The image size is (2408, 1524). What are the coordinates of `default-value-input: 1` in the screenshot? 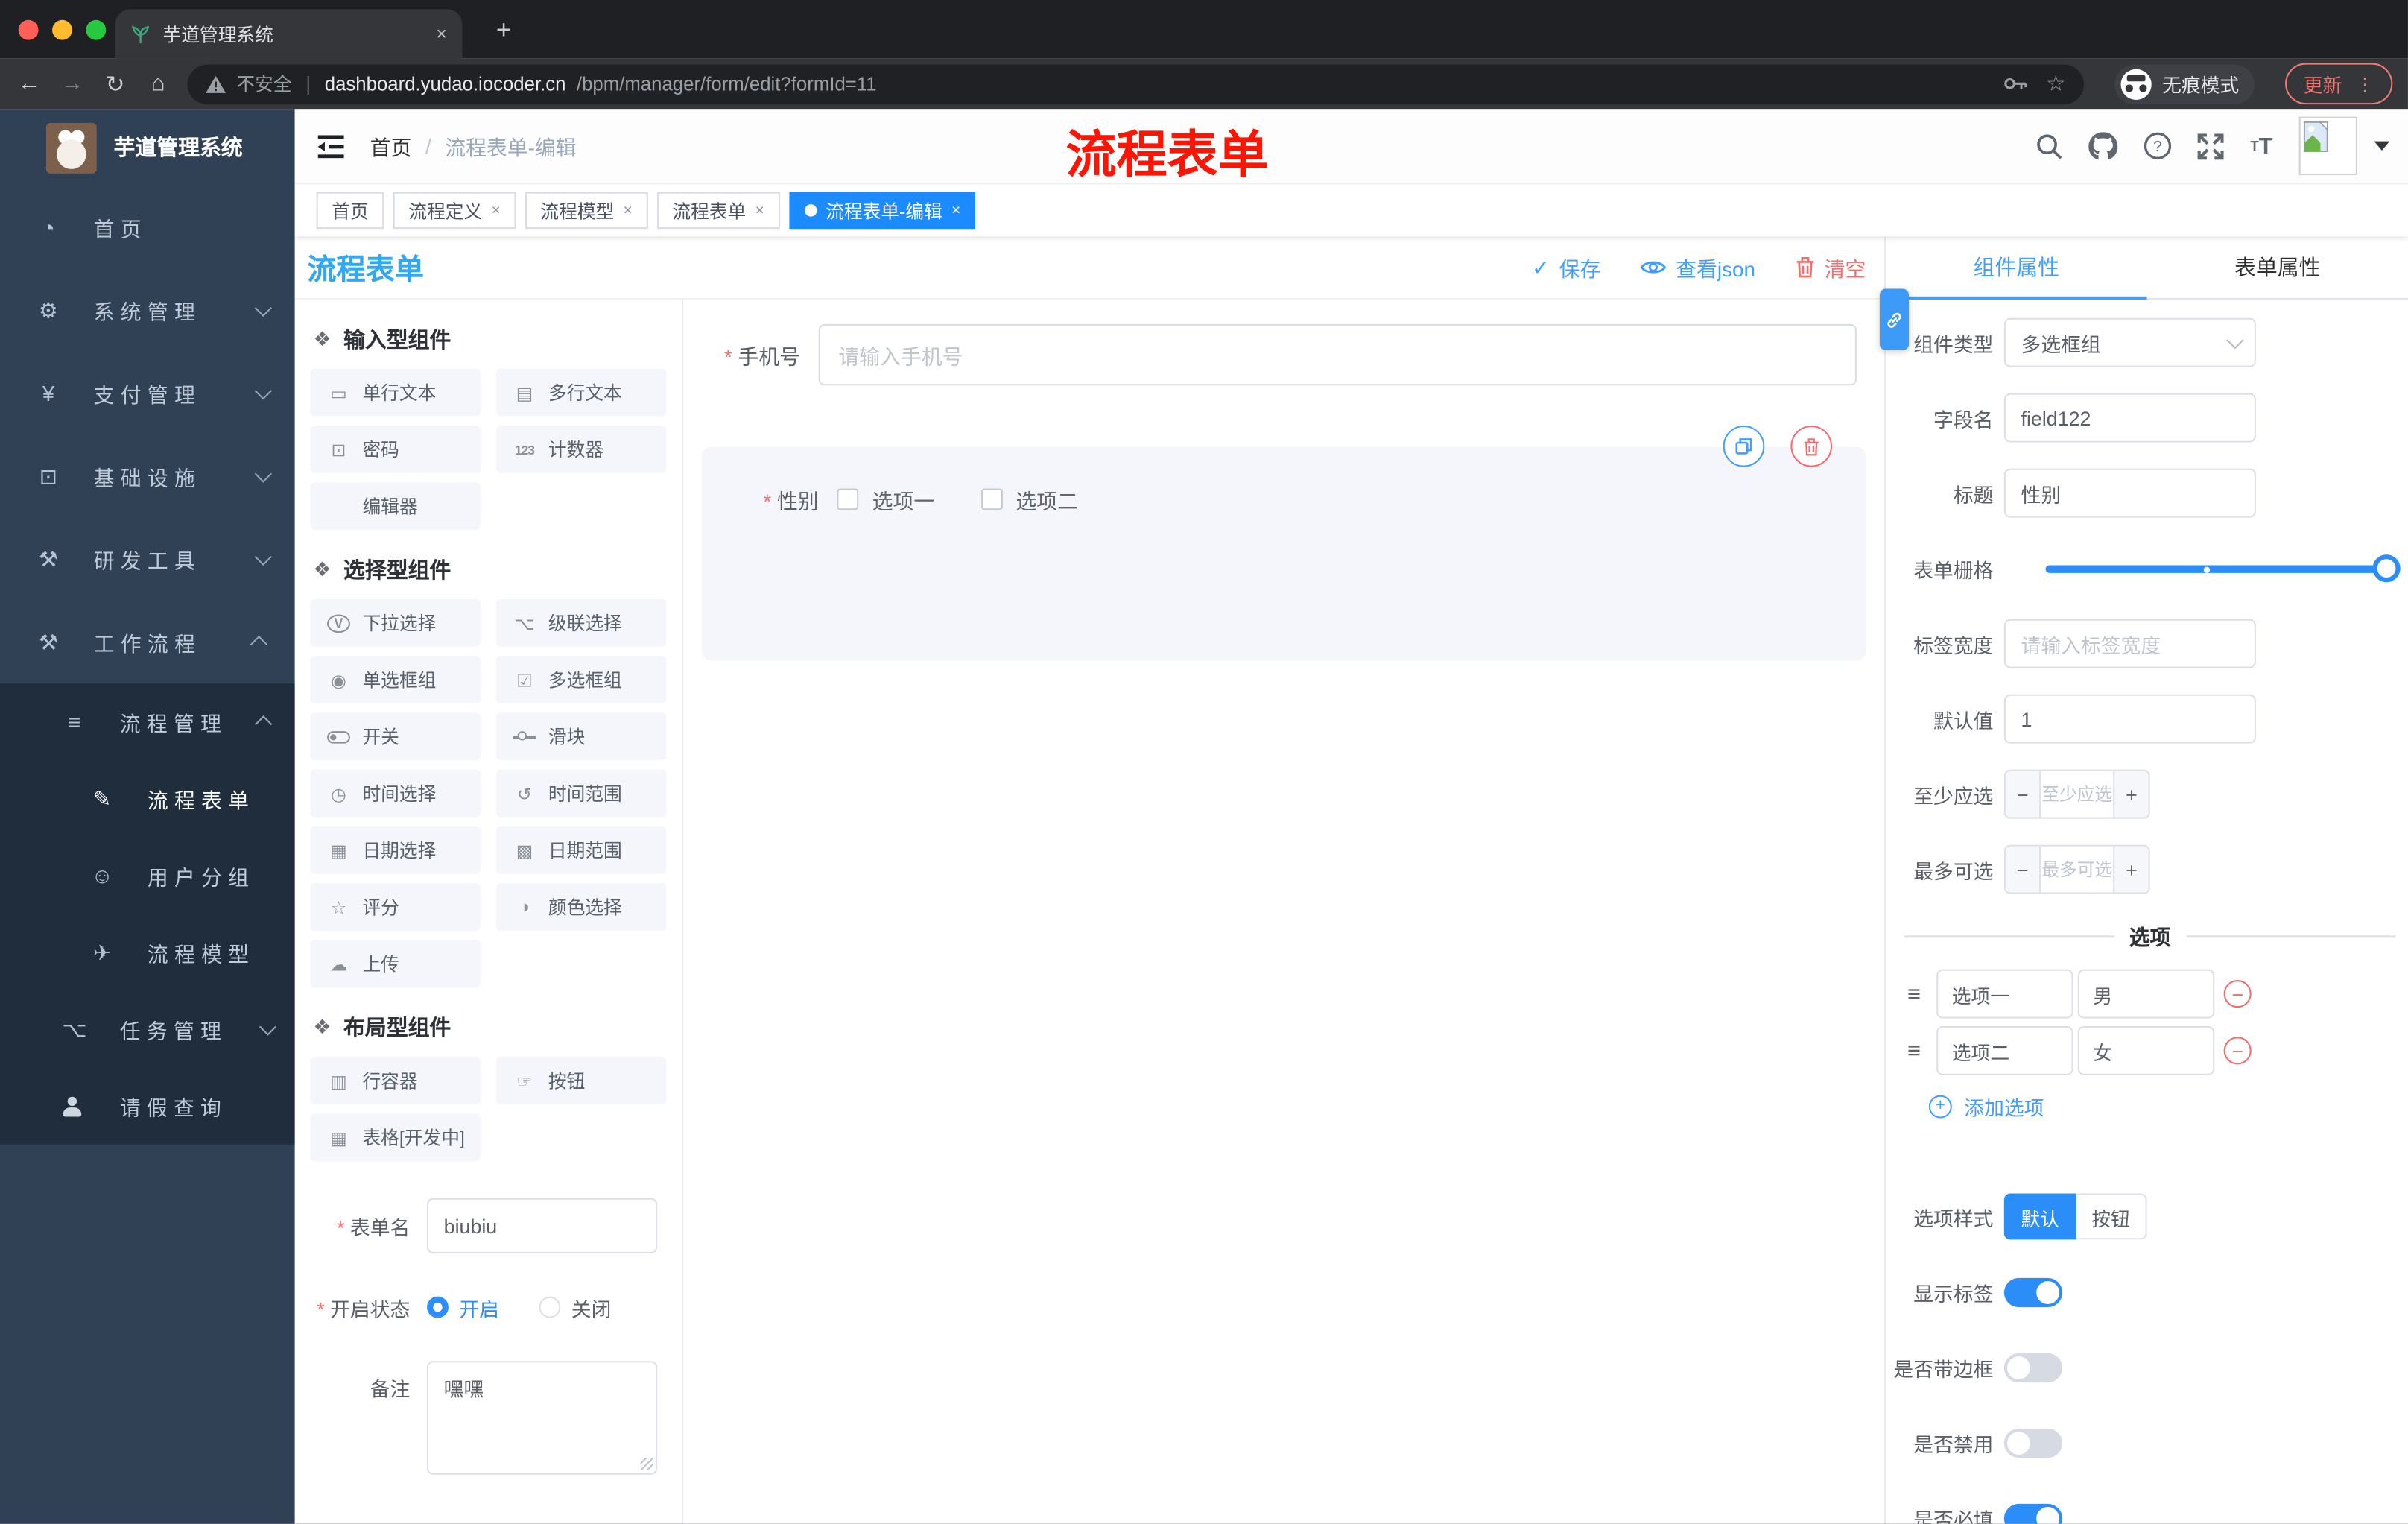 It's located at (2129, 719).